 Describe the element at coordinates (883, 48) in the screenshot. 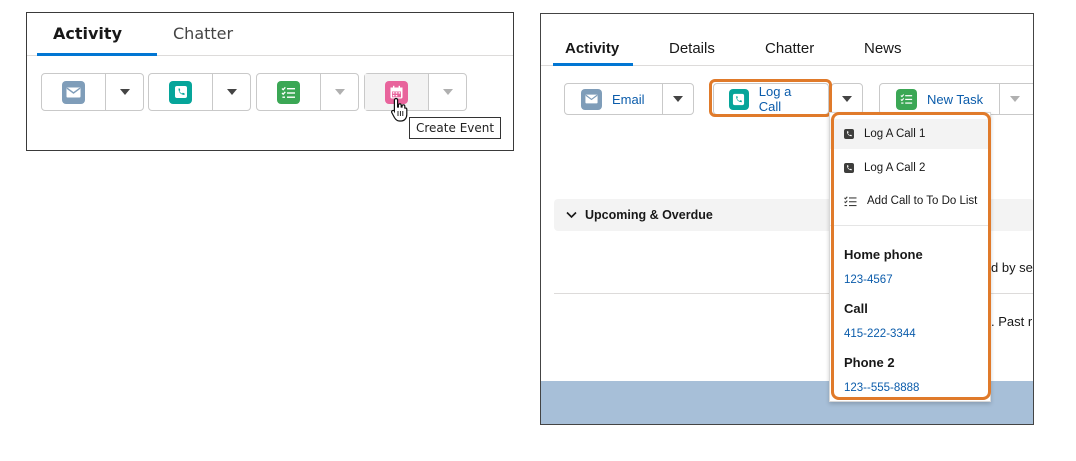

I see `tab-news: News` at that location.